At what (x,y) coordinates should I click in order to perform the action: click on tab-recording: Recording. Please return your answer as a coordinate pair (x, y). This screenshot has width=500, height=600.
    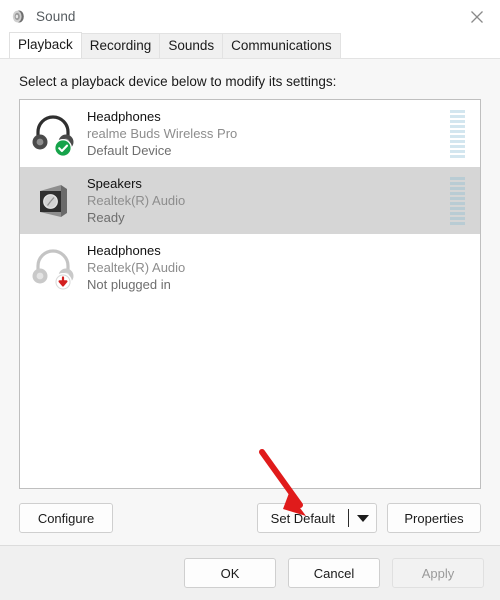
    Looking at the image, I should click on (120, 45).